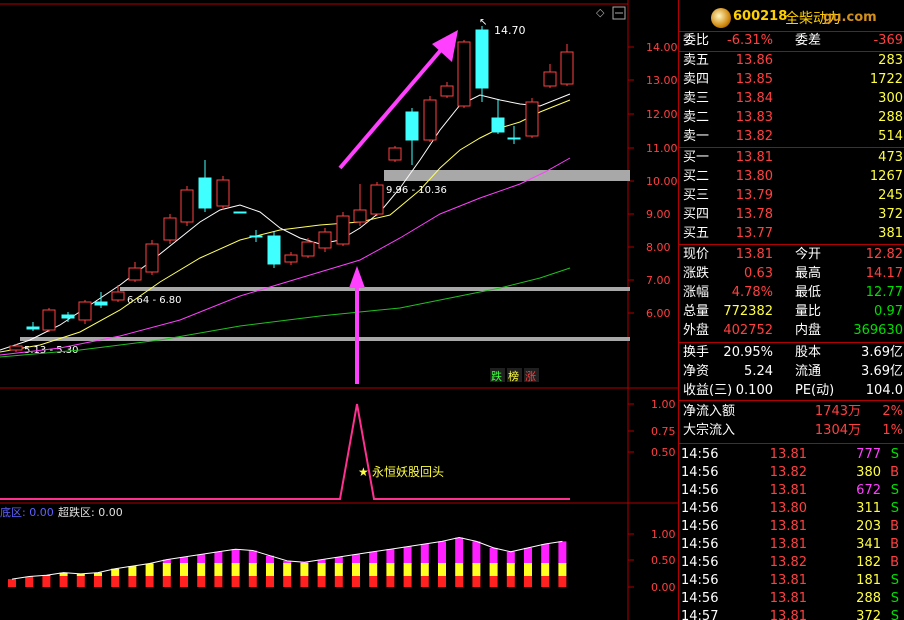 The height and width of the screenshot is (620, 904). Describe the element at coordinates (892, 430) in the screenshot. I see `flow-pct: 1%` at that location.